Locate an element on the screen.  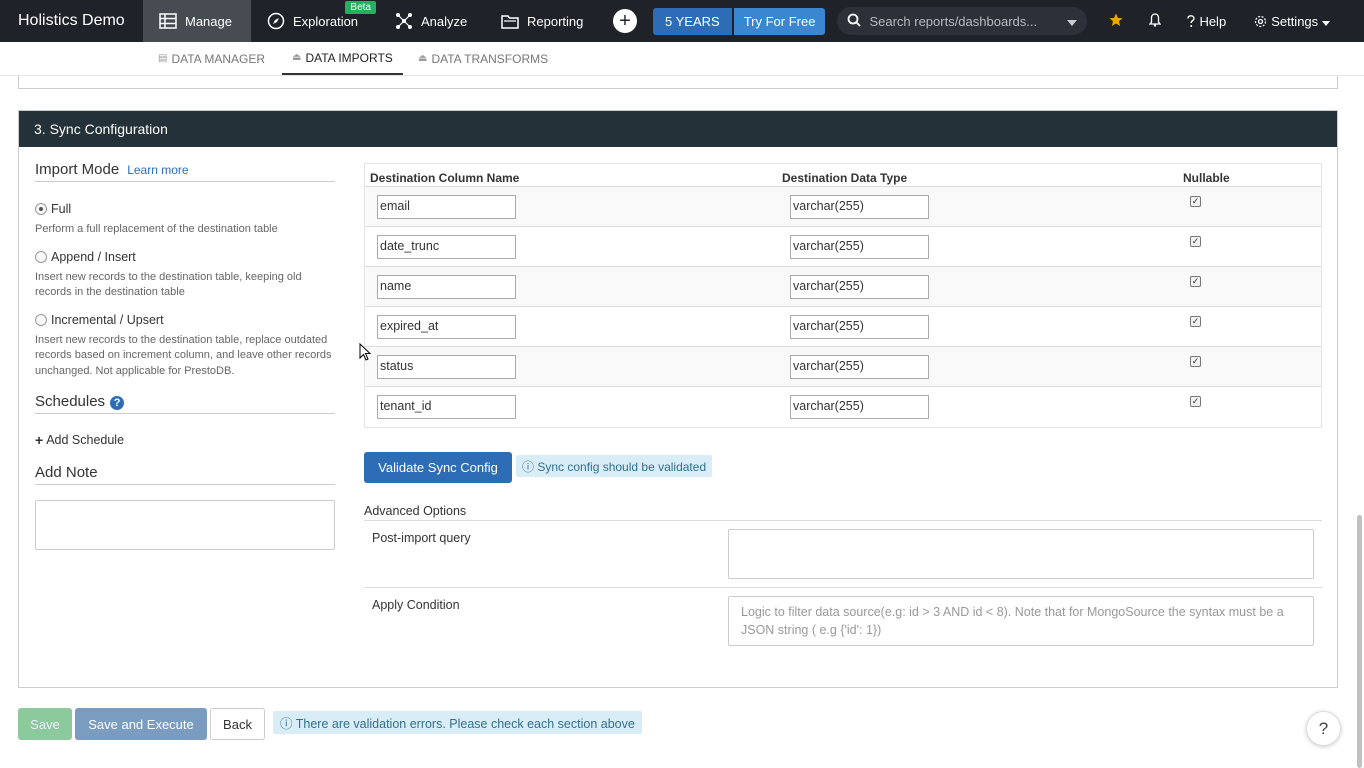
transform-icon: ⏏ is located at coordinates (423, 58).